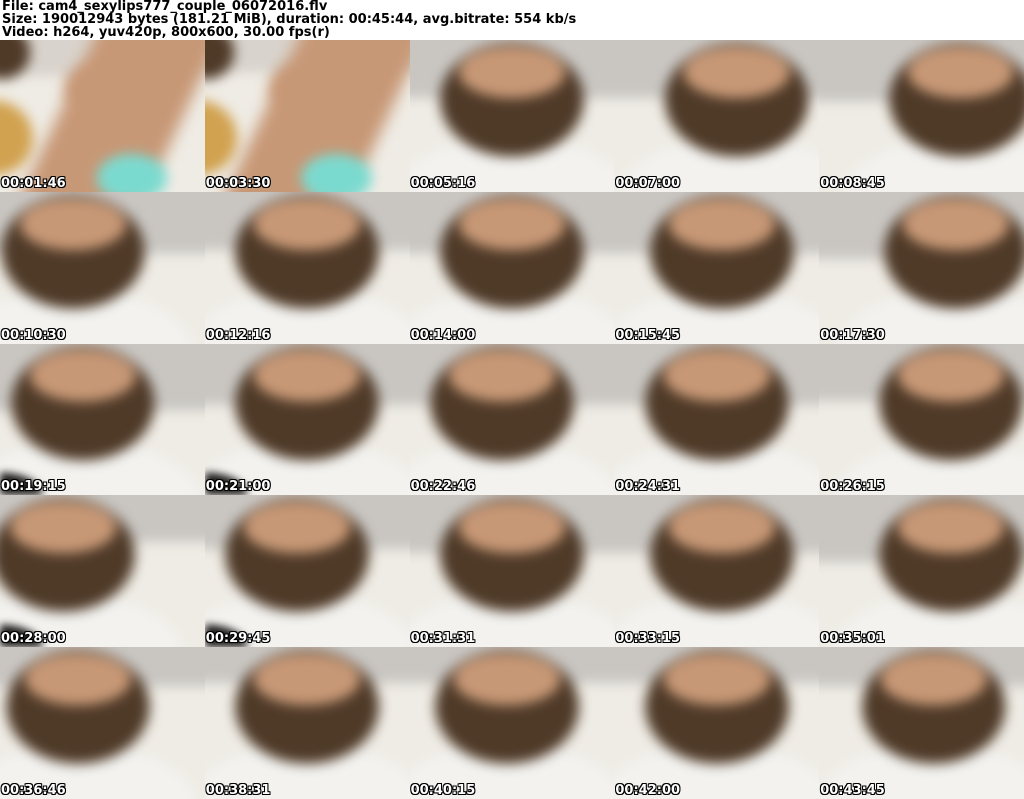  I want to click on video-thumbnail: 00:35:01, so click(921, 571).